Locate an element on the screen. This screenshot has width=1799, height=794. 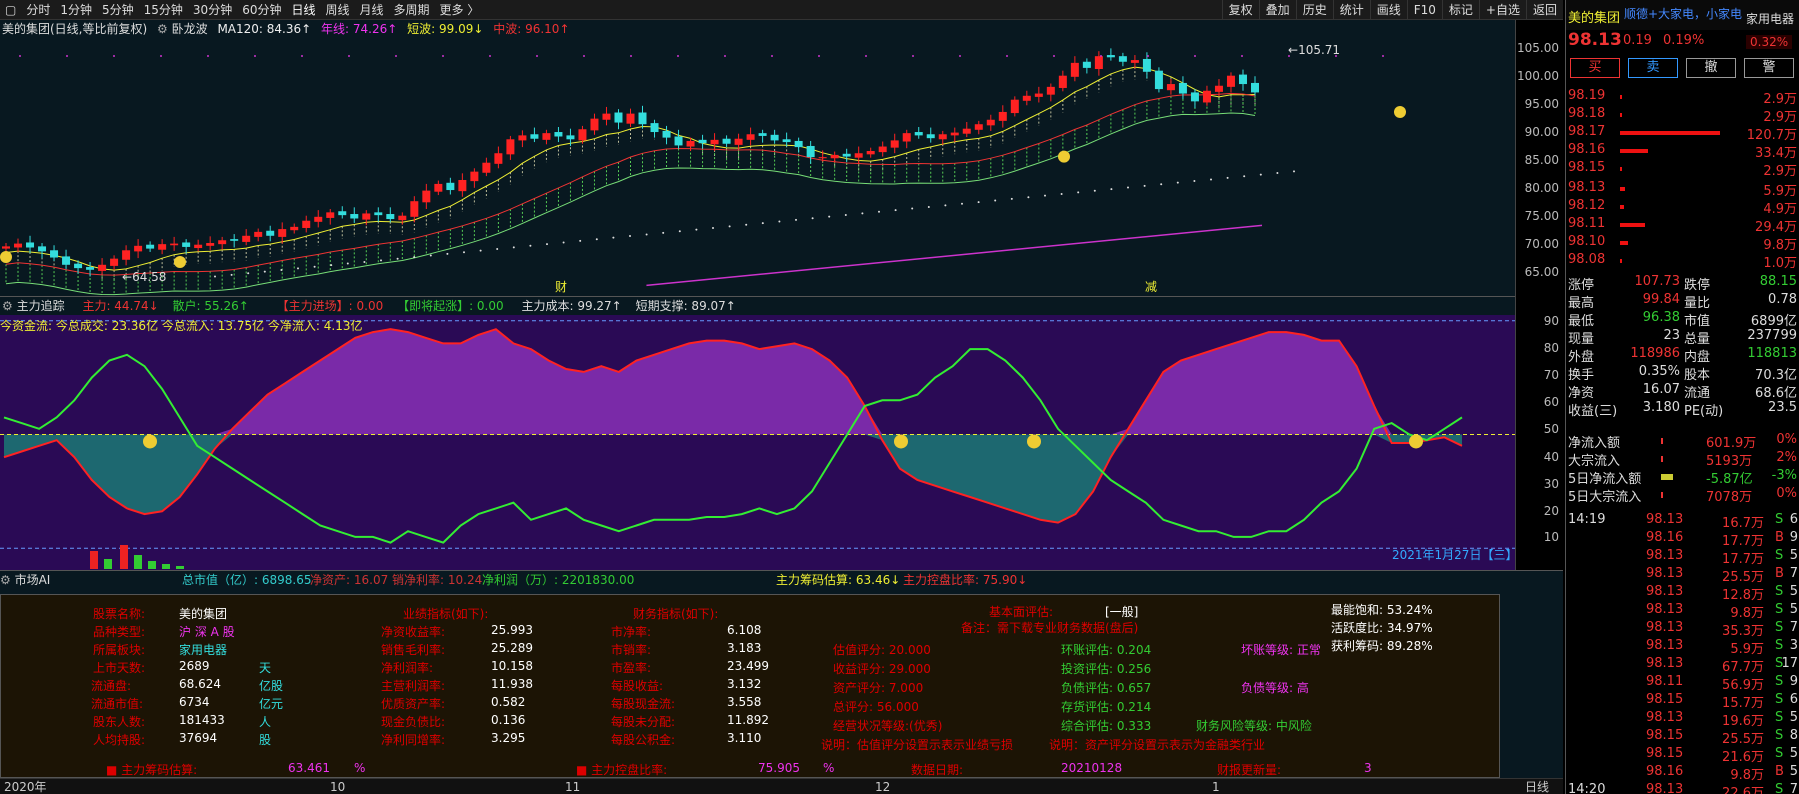
btn-mark: 标记 is located at coordinates (1460, 10).